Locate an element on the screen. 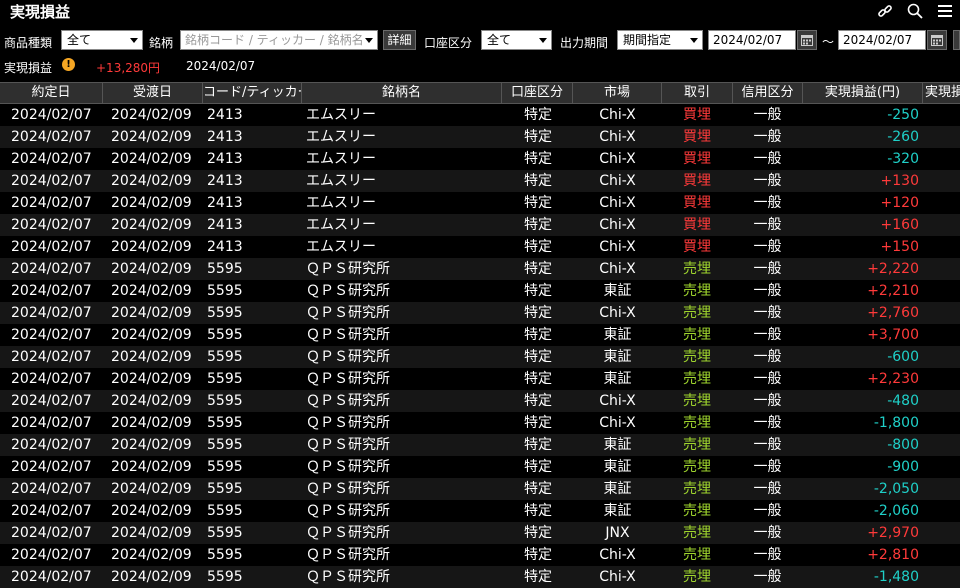 This screenshot has width=960, height=588. cell-market: JNX is located at coordinates (617, 533).